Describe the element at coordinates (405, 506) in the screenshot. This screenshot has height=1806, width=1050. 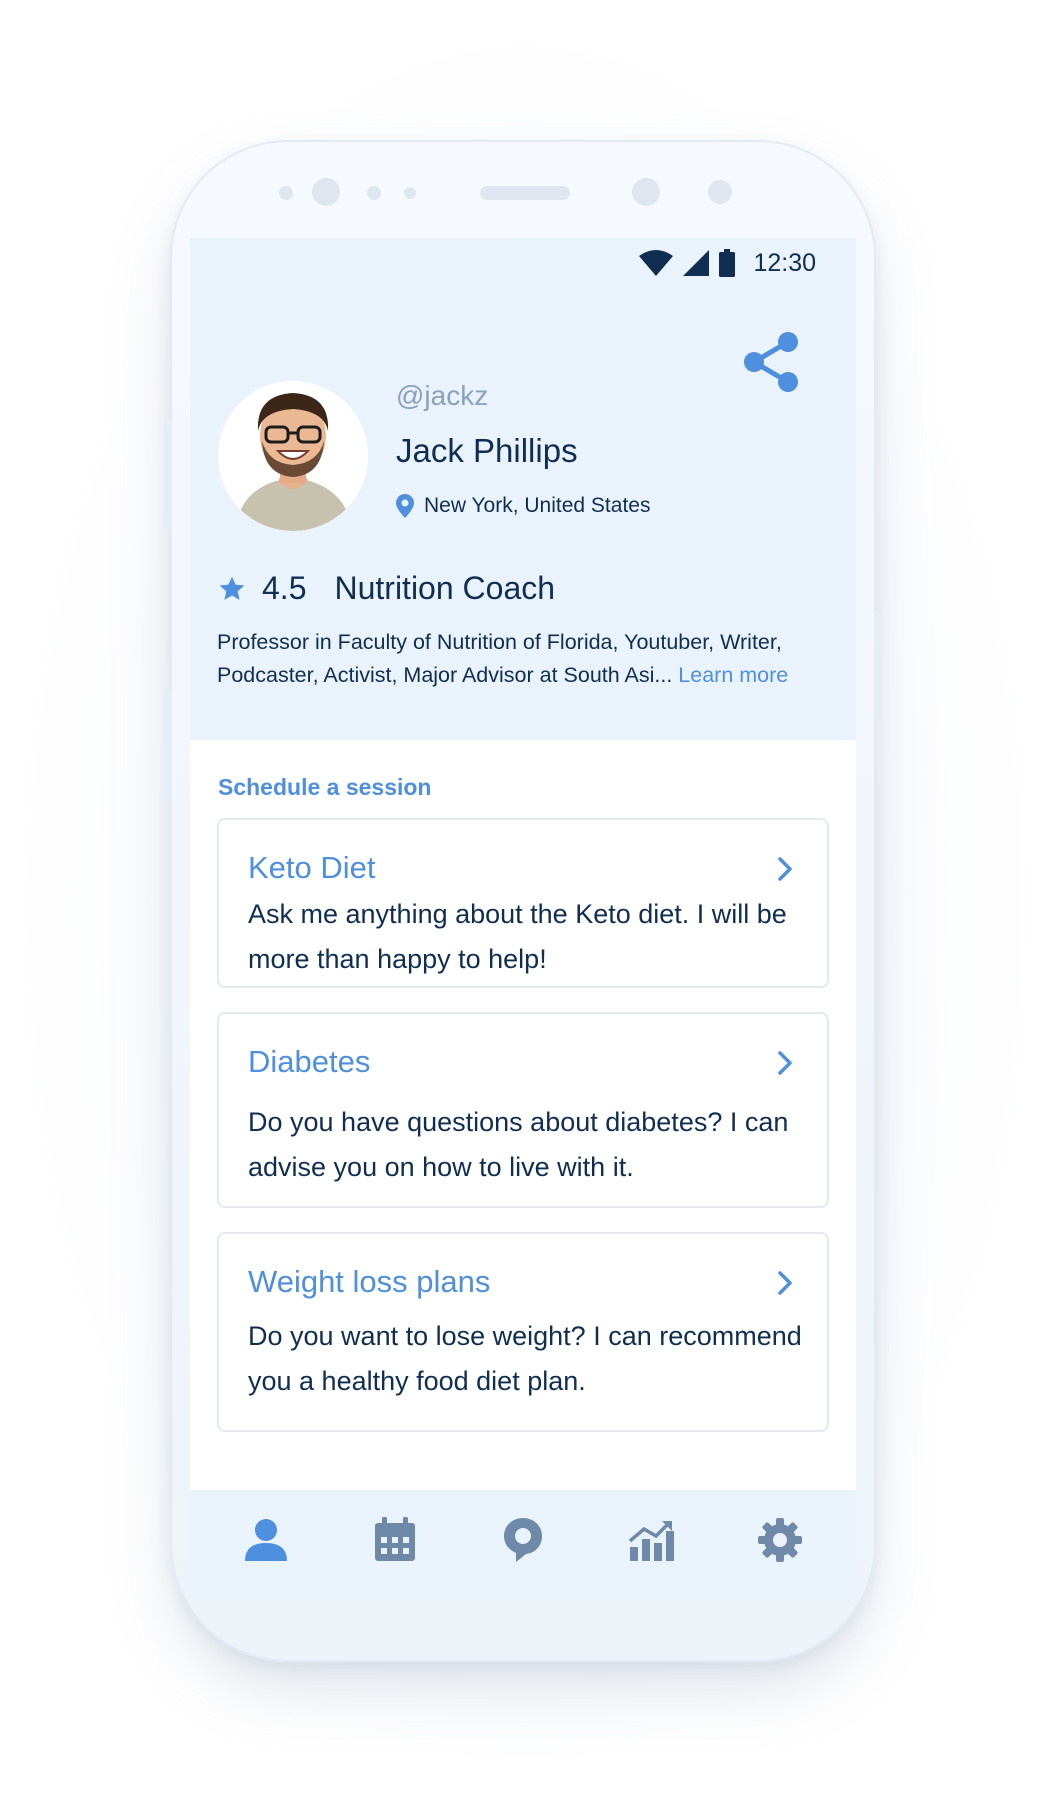
I see `location-pin-icon` at that location.